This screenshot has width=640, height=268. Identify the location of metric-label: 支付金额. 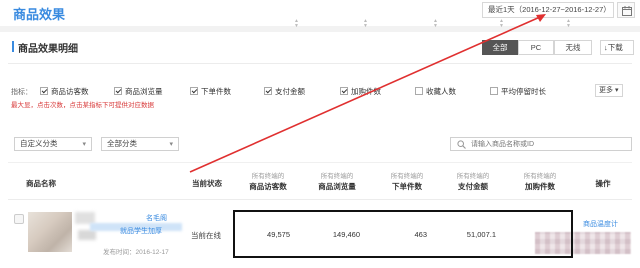
(290, 91).